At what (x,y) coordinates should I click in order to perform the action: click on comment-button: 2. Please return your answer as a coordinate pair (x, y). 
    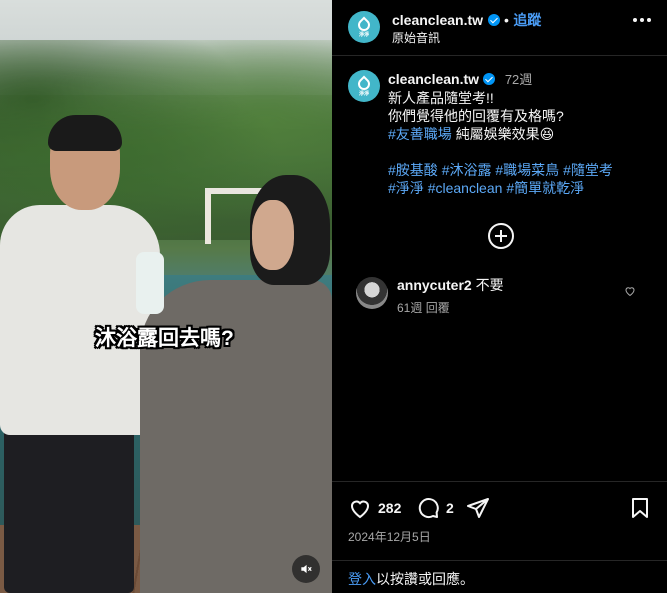
    Looking at the image, I should click on (435, 508).